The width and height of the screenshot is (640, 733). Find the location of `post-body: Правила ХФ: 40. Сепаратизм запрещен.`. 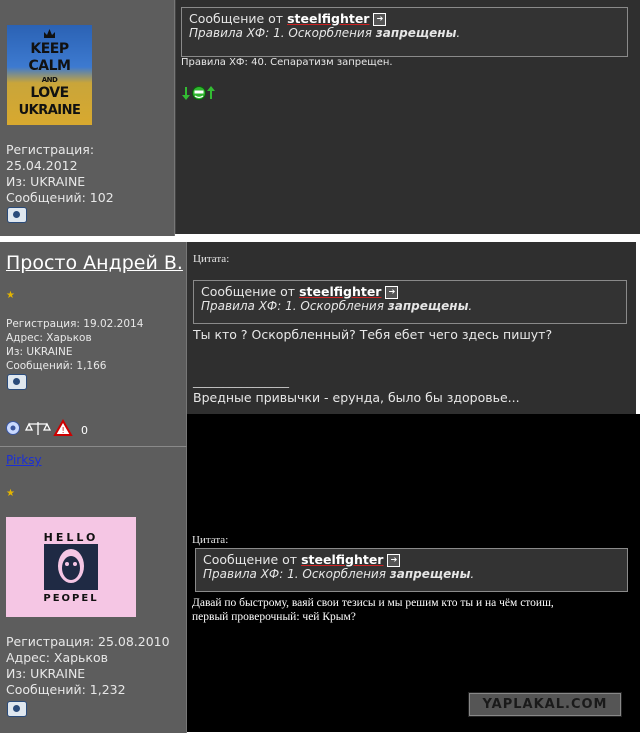

post-body: Правила ХФ: 40. Сепаратизм запрещен. is located at coordinates (287, 62).